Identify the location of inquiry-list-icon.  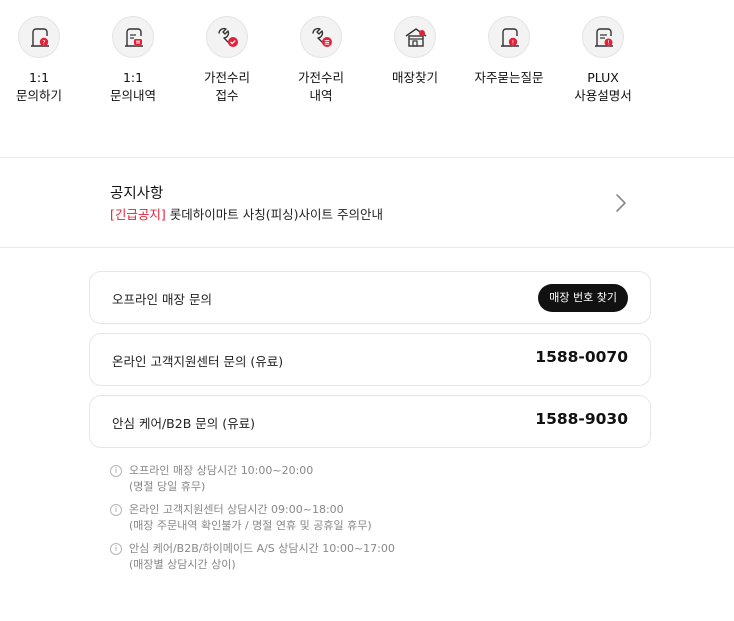
(133, 37).